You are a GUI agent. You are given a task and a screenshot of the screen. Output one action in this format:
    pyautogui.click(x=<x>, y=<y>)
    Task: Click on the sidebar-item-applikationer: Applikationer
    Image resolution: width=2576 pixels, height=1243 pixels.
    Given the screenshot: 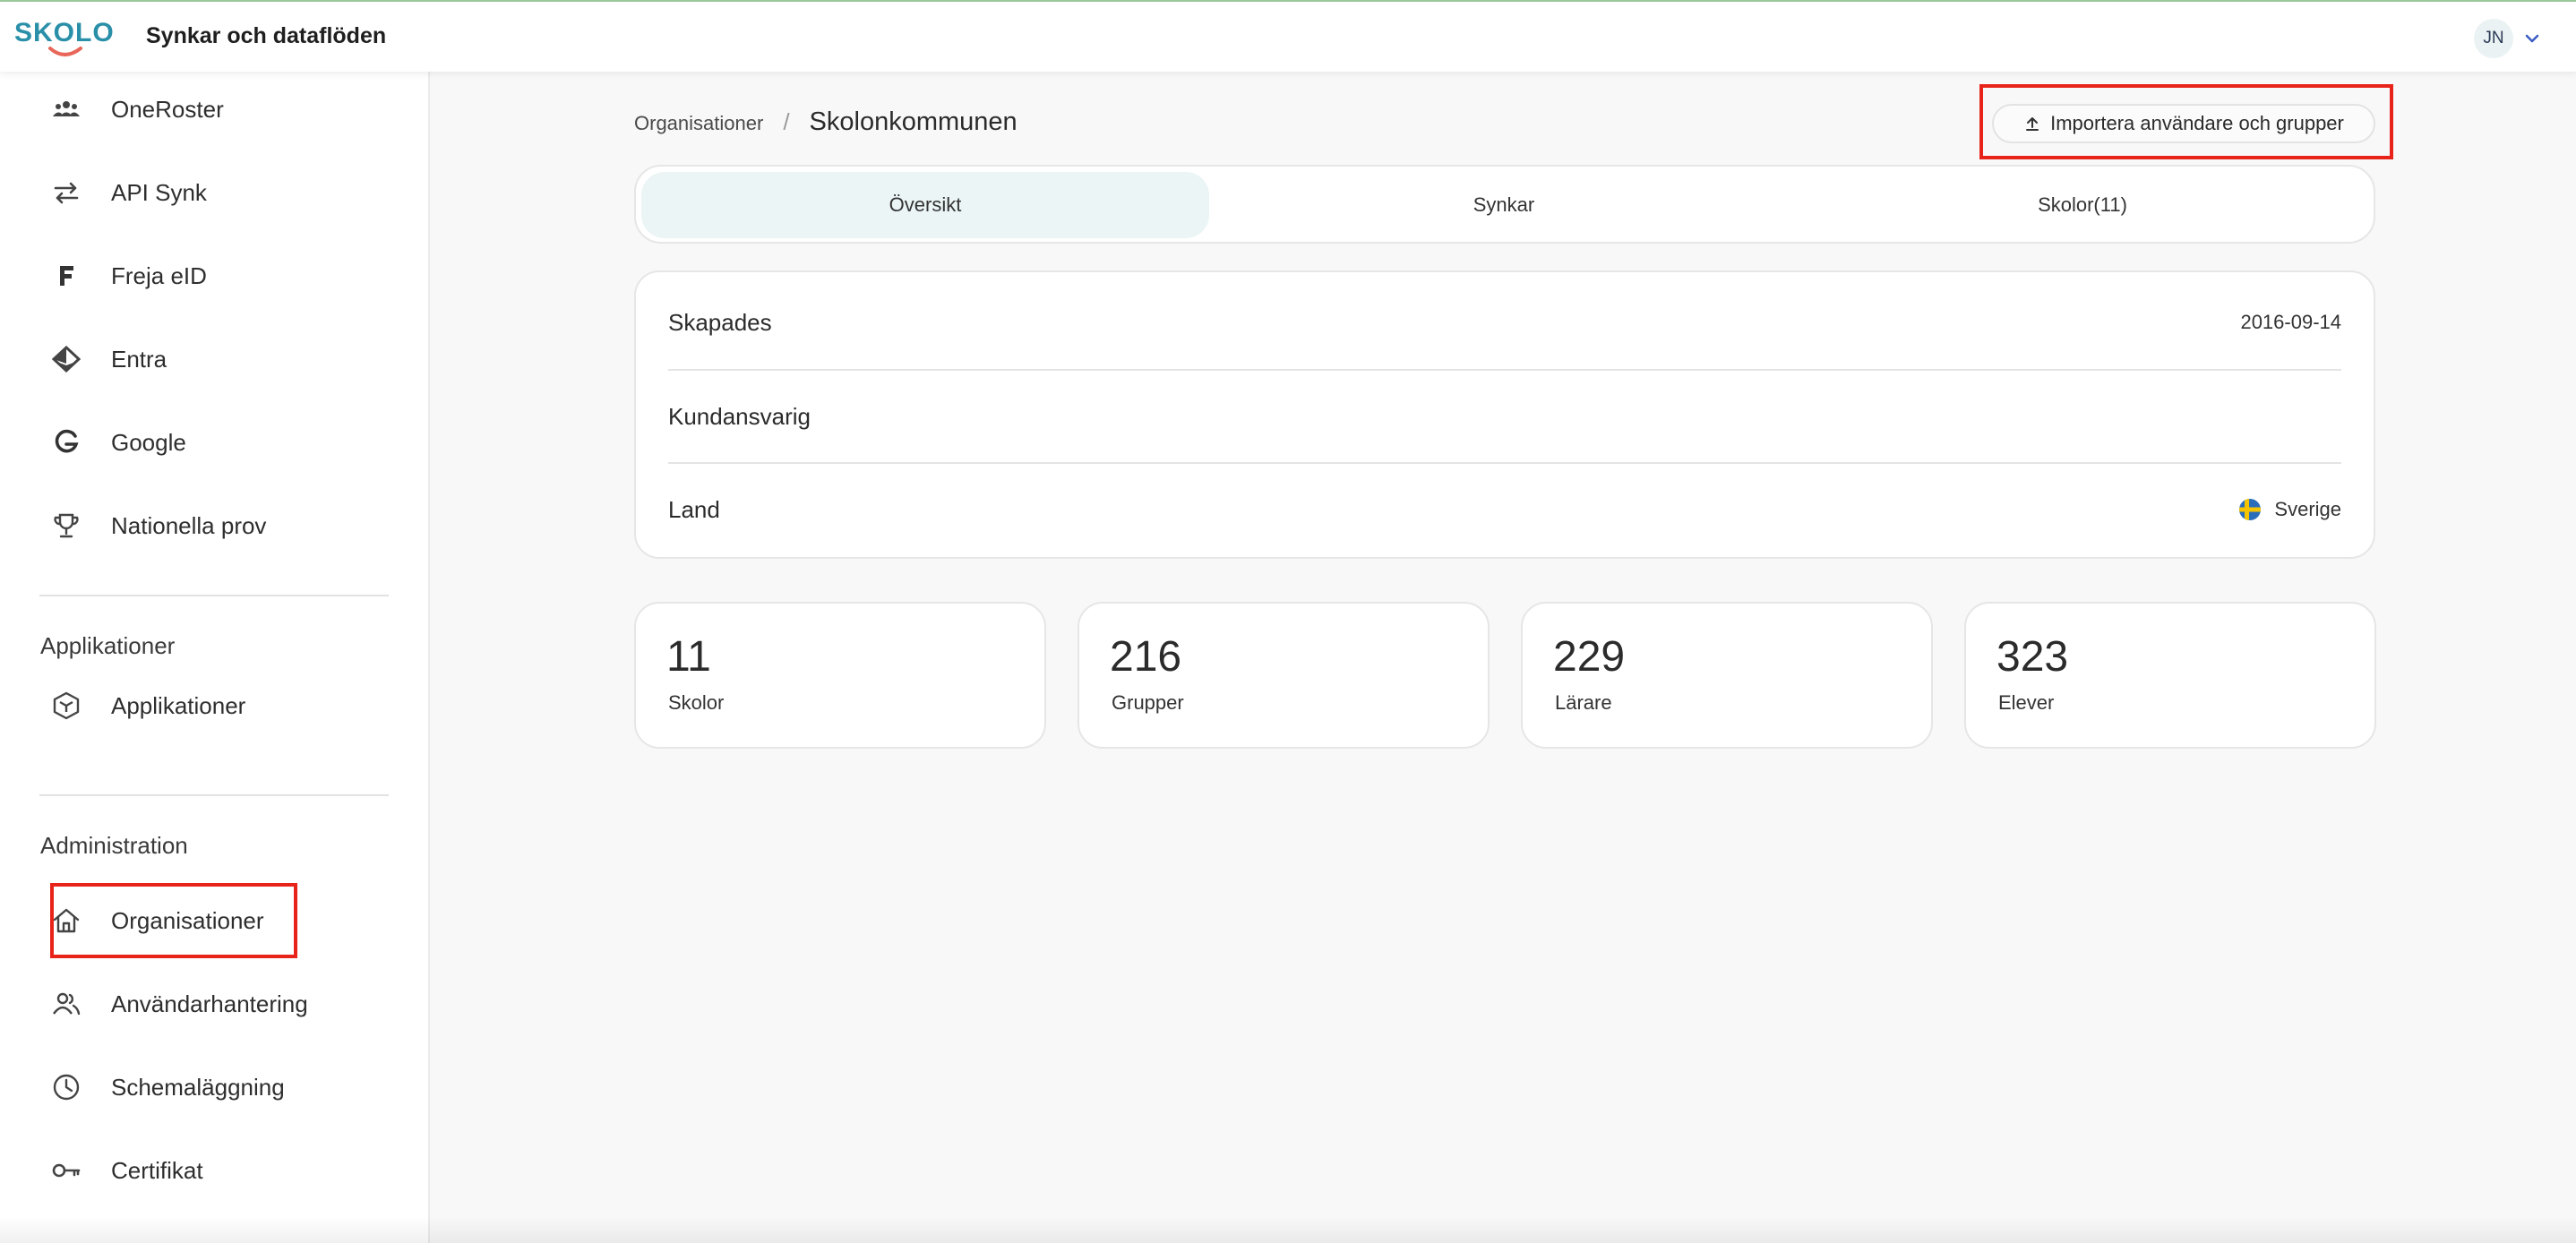 What is the action you would take?
    pyautogui.click(x=147, y=706)
    